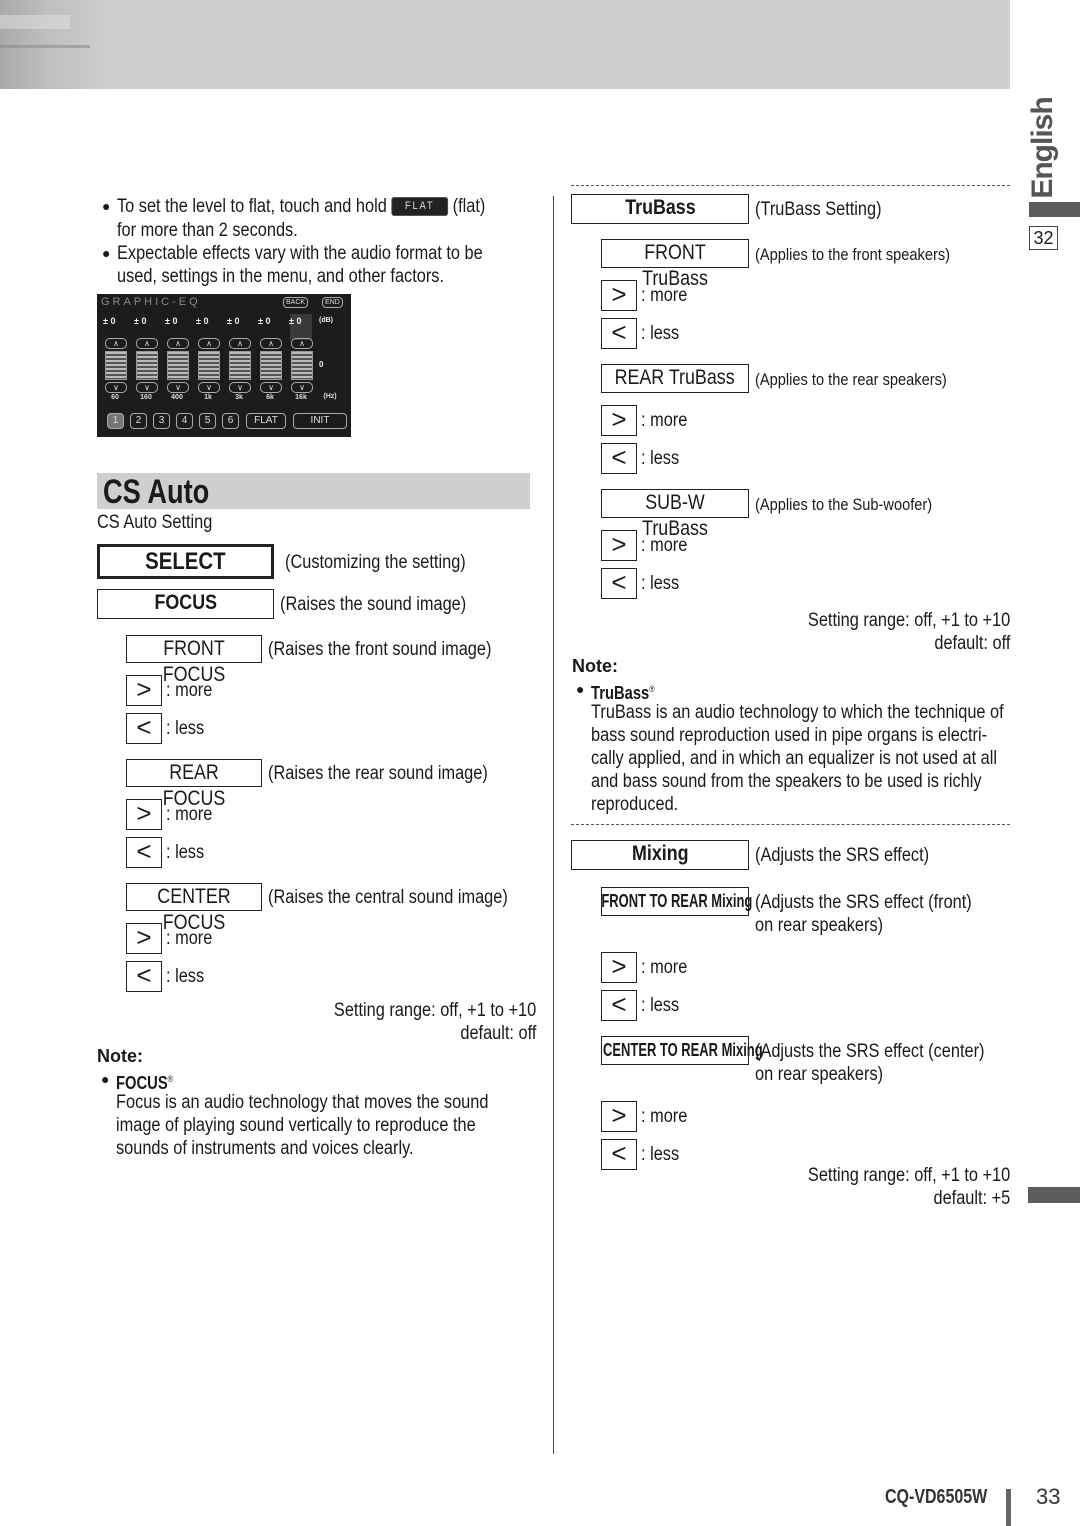  I want to click on trubass-item-desc: (Applies to the rear speakers), so click(851, 379).